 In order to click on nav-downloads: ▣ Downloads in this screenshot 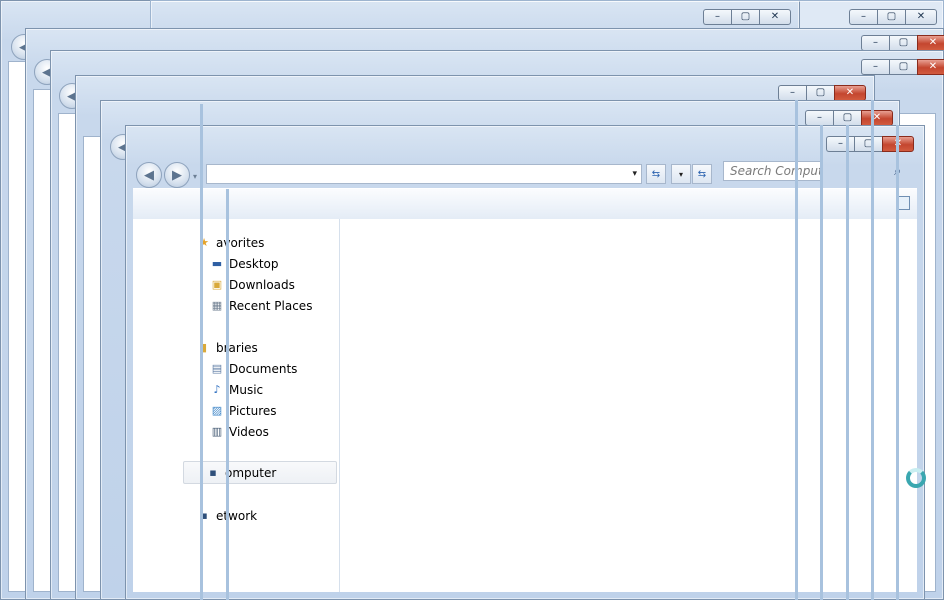, I will do `click(252, 284)`.